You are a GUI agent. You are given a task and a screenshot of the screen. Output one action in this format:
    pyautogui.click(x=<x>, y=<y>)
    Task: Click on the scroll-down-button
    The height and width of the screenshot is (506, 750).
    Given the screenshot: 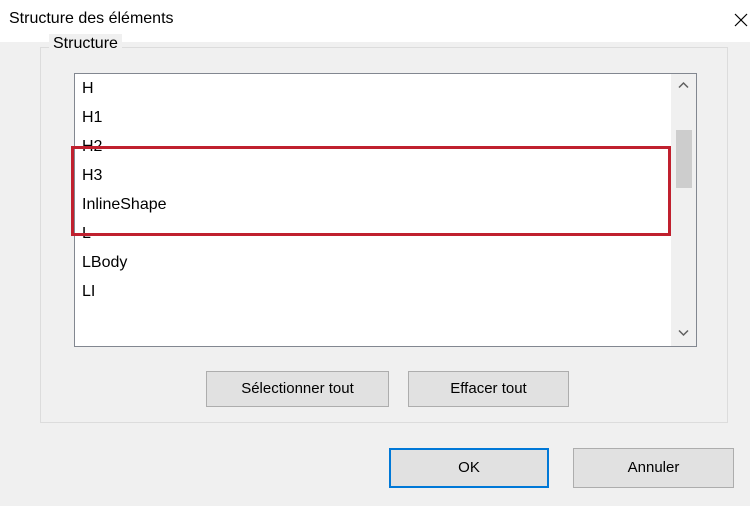 What is the action you would take?
    pyautogui.click(x=683, y=334)
    